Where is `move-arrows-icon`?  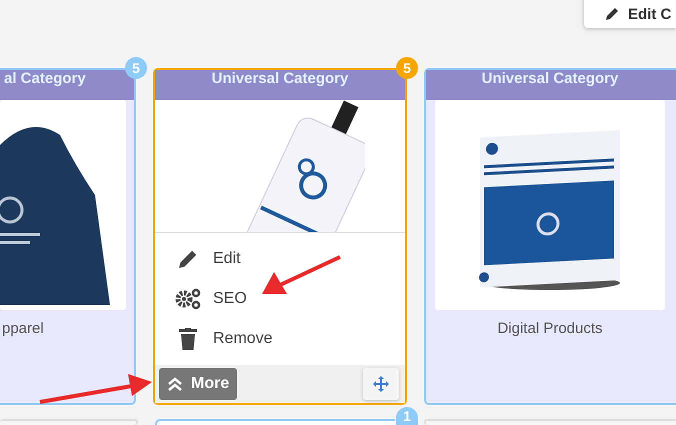
move-arrows-icon is located at coordinates (381, 384).